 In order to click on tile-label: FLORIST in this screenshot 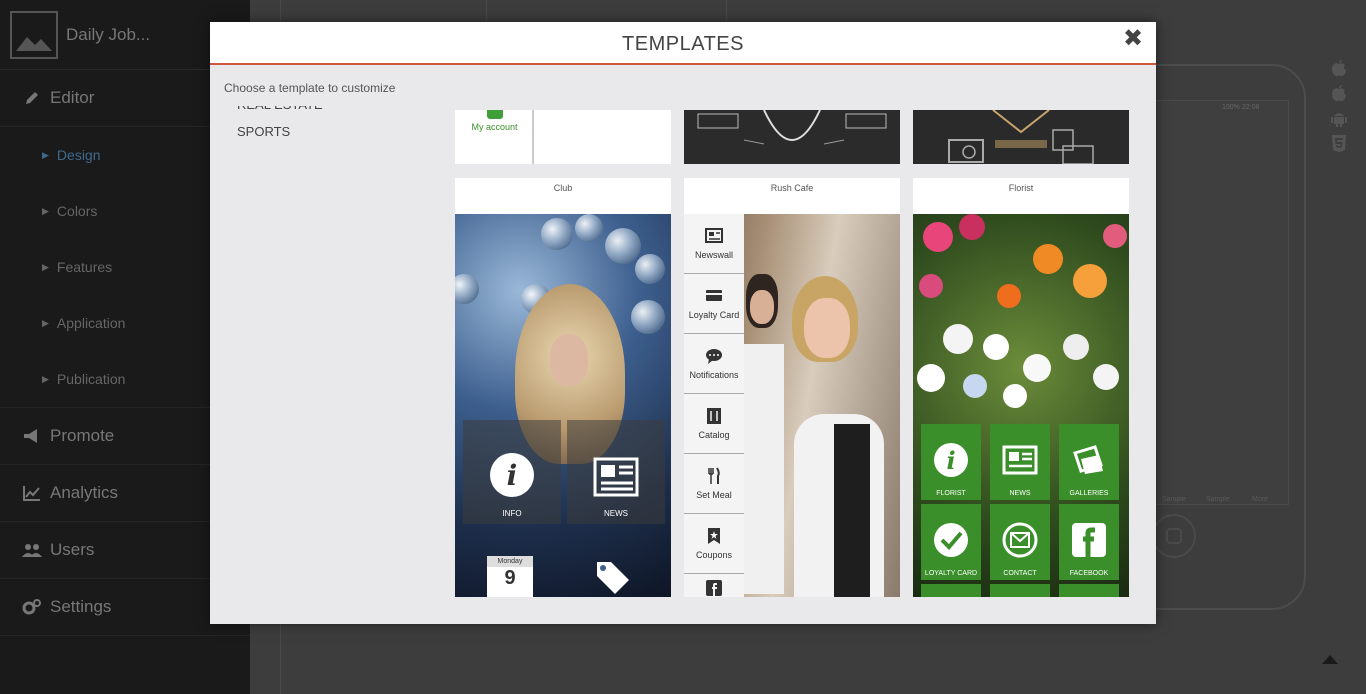, I will do `click(951, 493)`.